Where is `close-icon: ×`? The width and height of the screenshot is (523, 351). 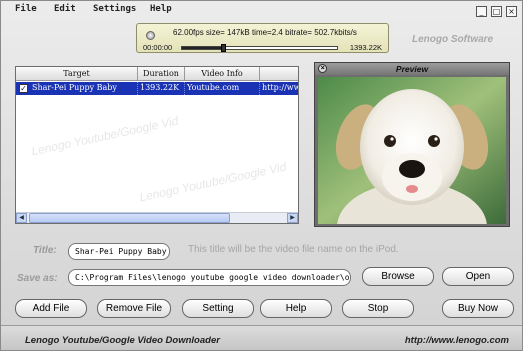
close-icon: × is located at coordinates (322, 68).